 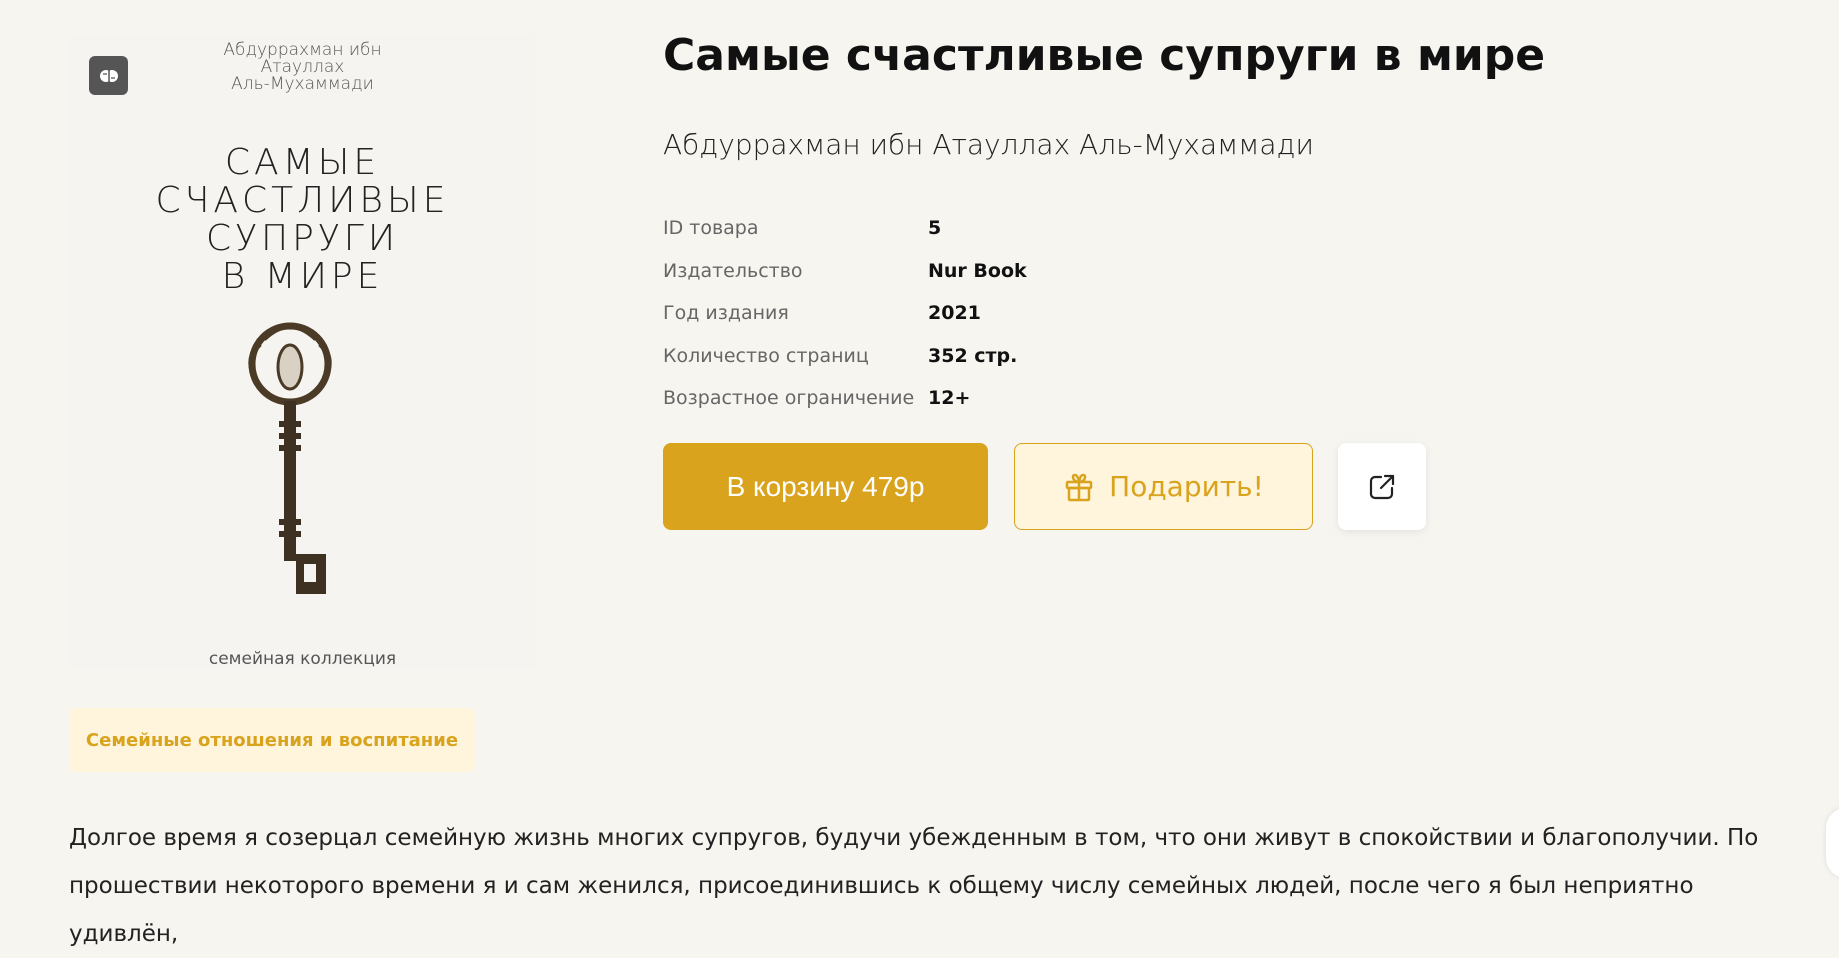 I want to click on share-button, so click(x=1382, y=486).